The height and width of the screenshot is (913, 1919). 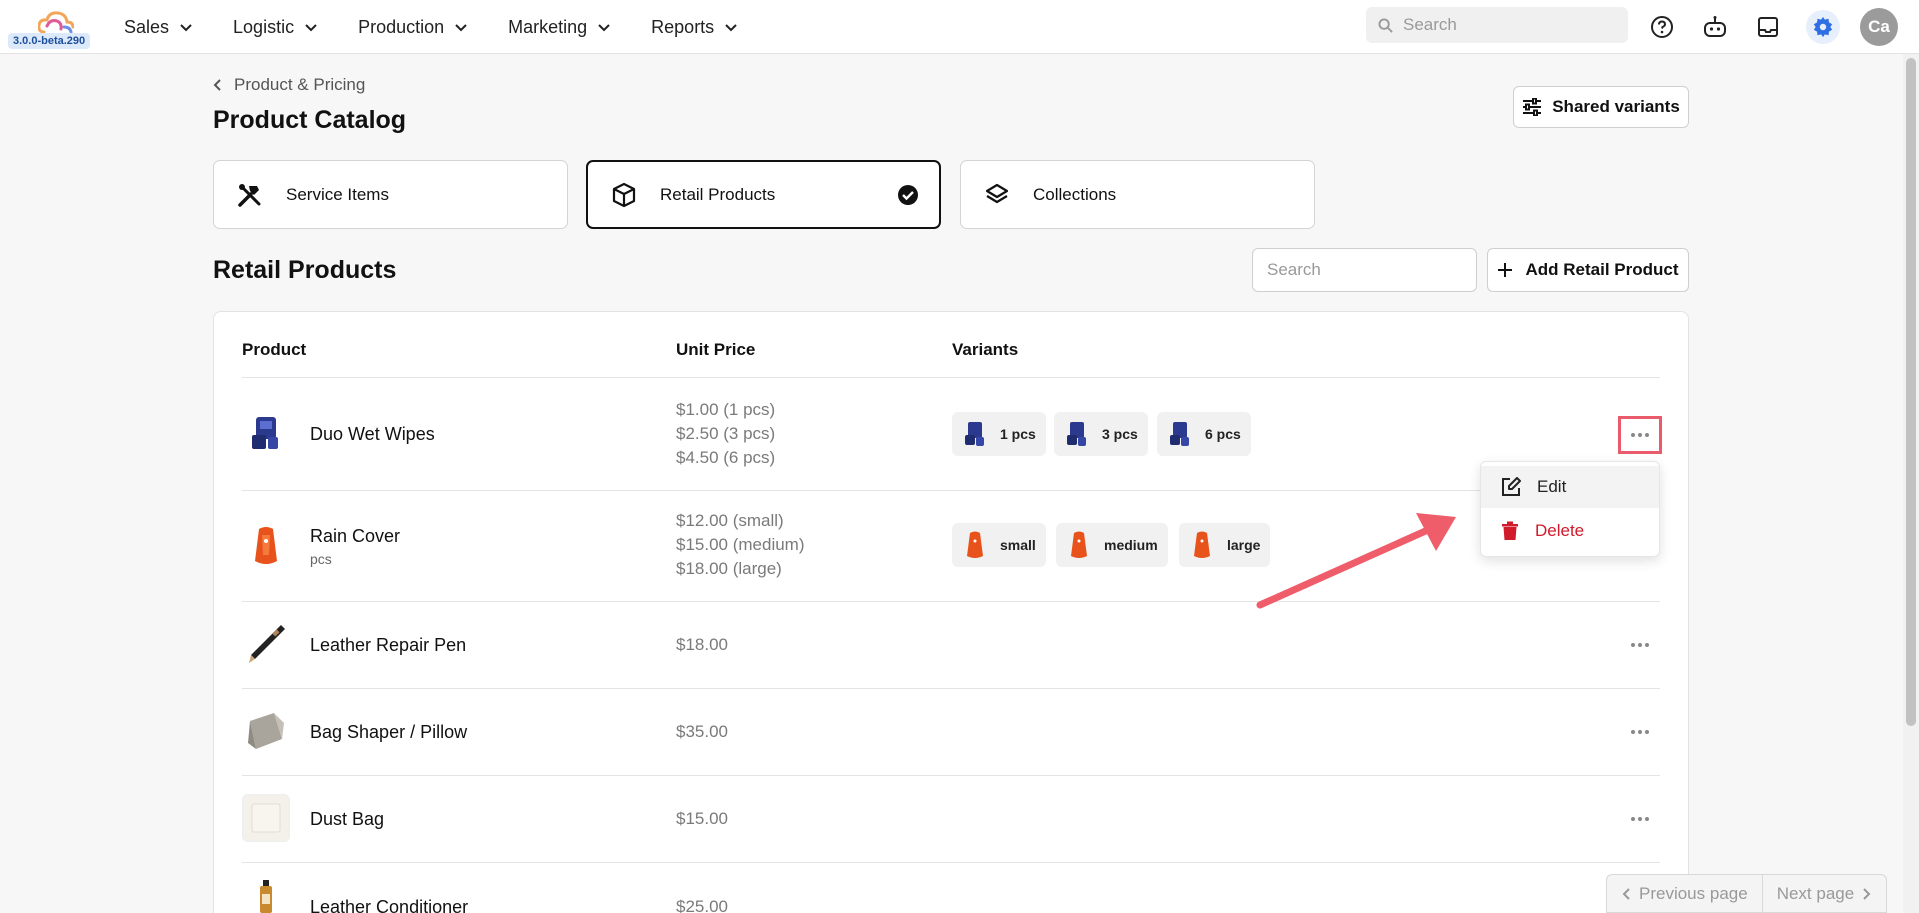 What do you see at coordinates (1823, 893) in the screenshot?
I see `next-page-button: Next page` at bounding box center [1823, 893].